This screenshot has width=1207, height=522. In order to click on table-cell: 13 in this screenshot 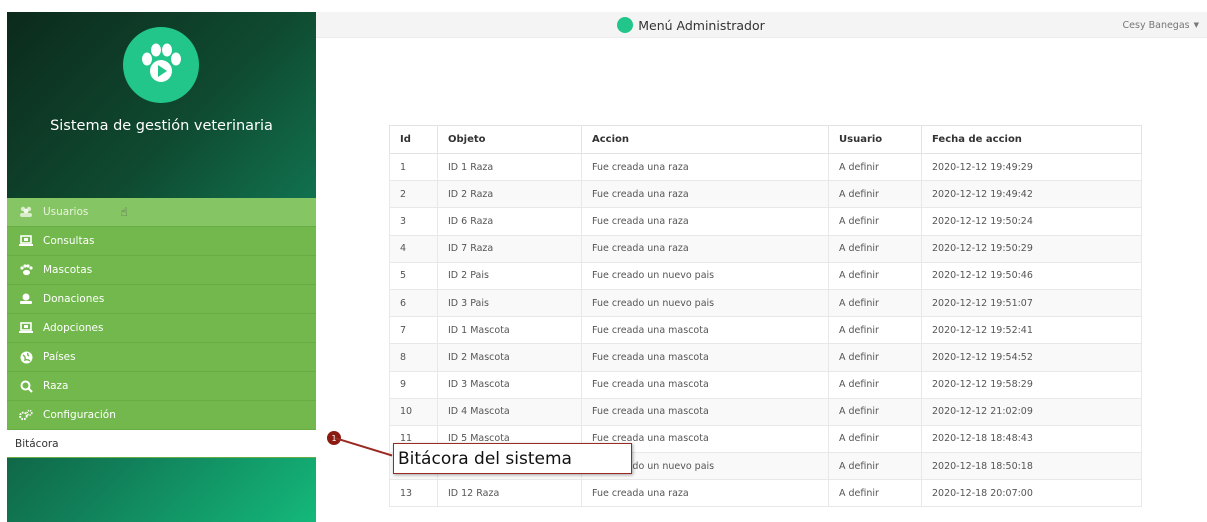, I will do `click(413, 493)`.